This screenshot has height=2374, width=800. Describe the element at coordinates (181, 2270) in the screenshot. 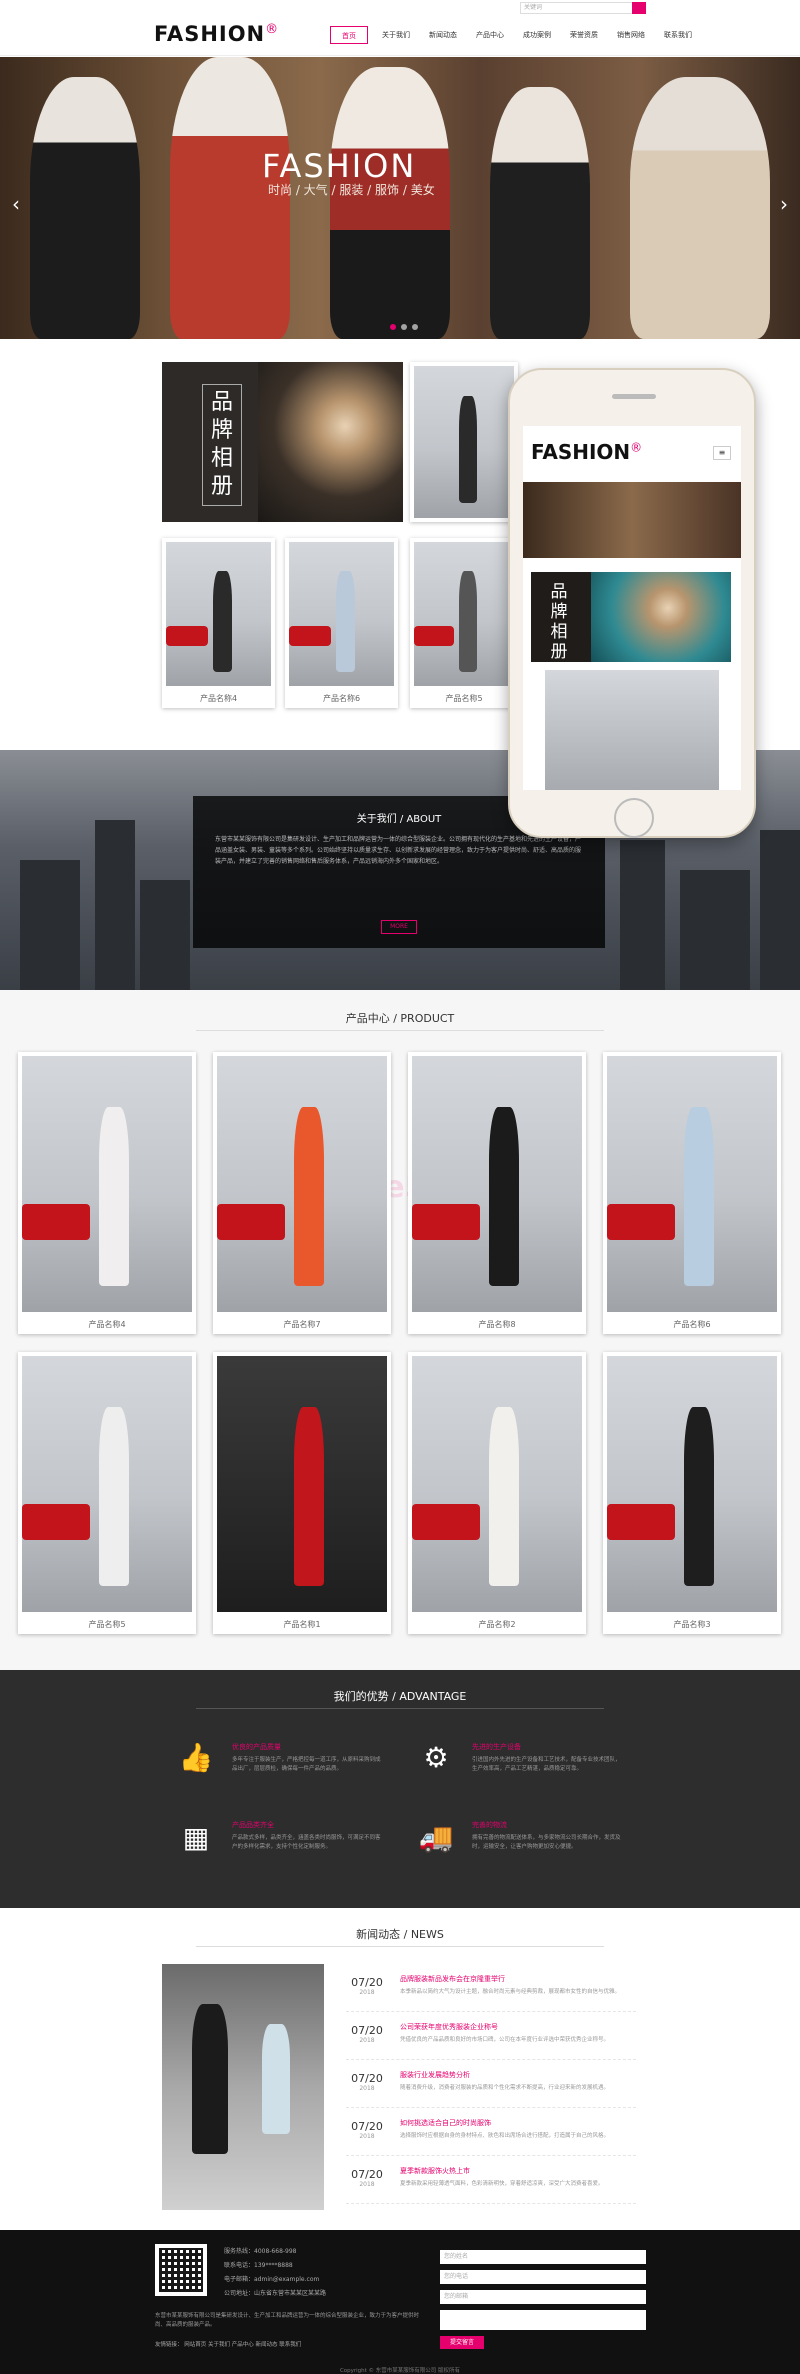

I see `qr-code` at that location.